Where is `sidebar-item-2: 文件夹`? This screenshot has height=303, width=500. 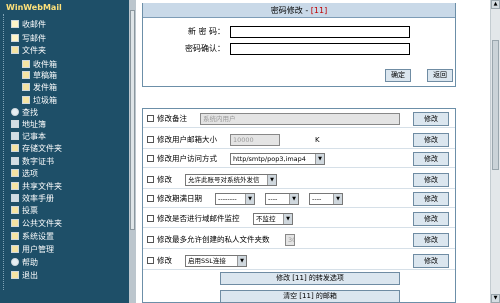 sidebar-item-2: 文件夹 is located at coordinates (28, 50).